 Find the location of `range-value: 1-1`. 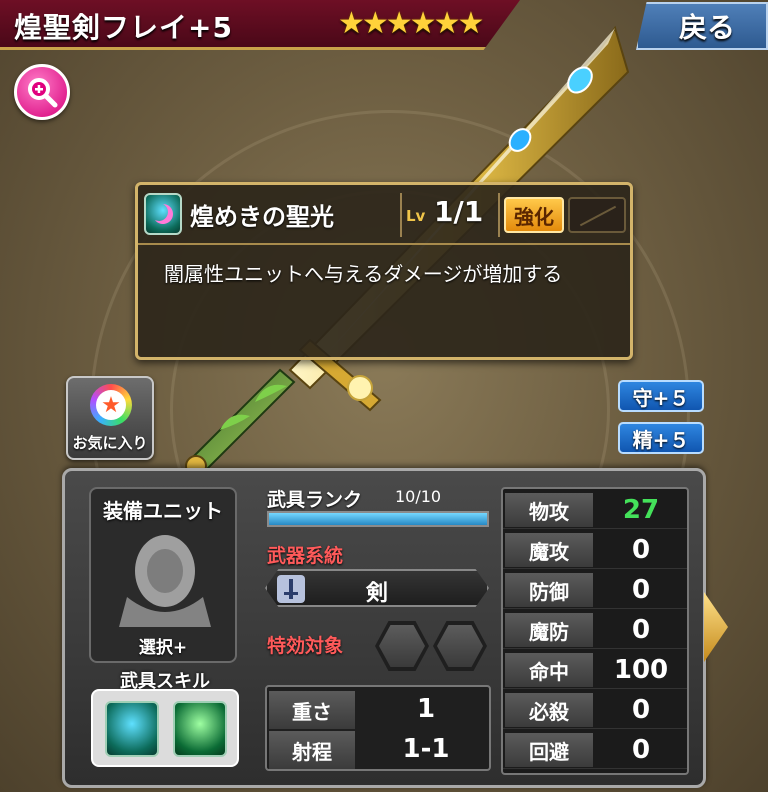

range-value: 1-1 is located at coordinates (426, 749).